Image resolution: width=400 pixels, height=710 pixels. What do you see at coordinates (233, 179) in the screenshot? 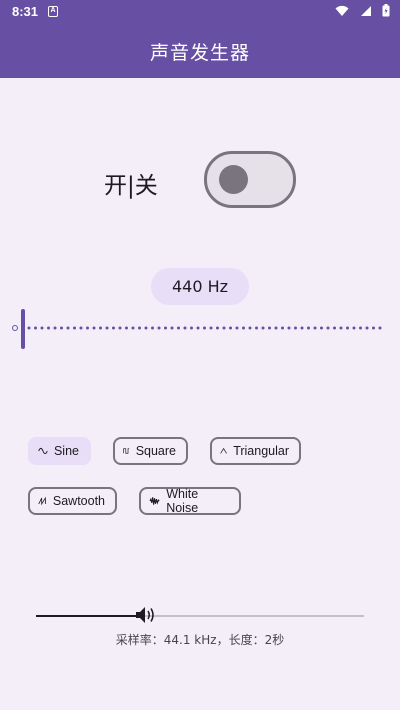
I see `toggle-thumb` at bounding box center [233, 179].